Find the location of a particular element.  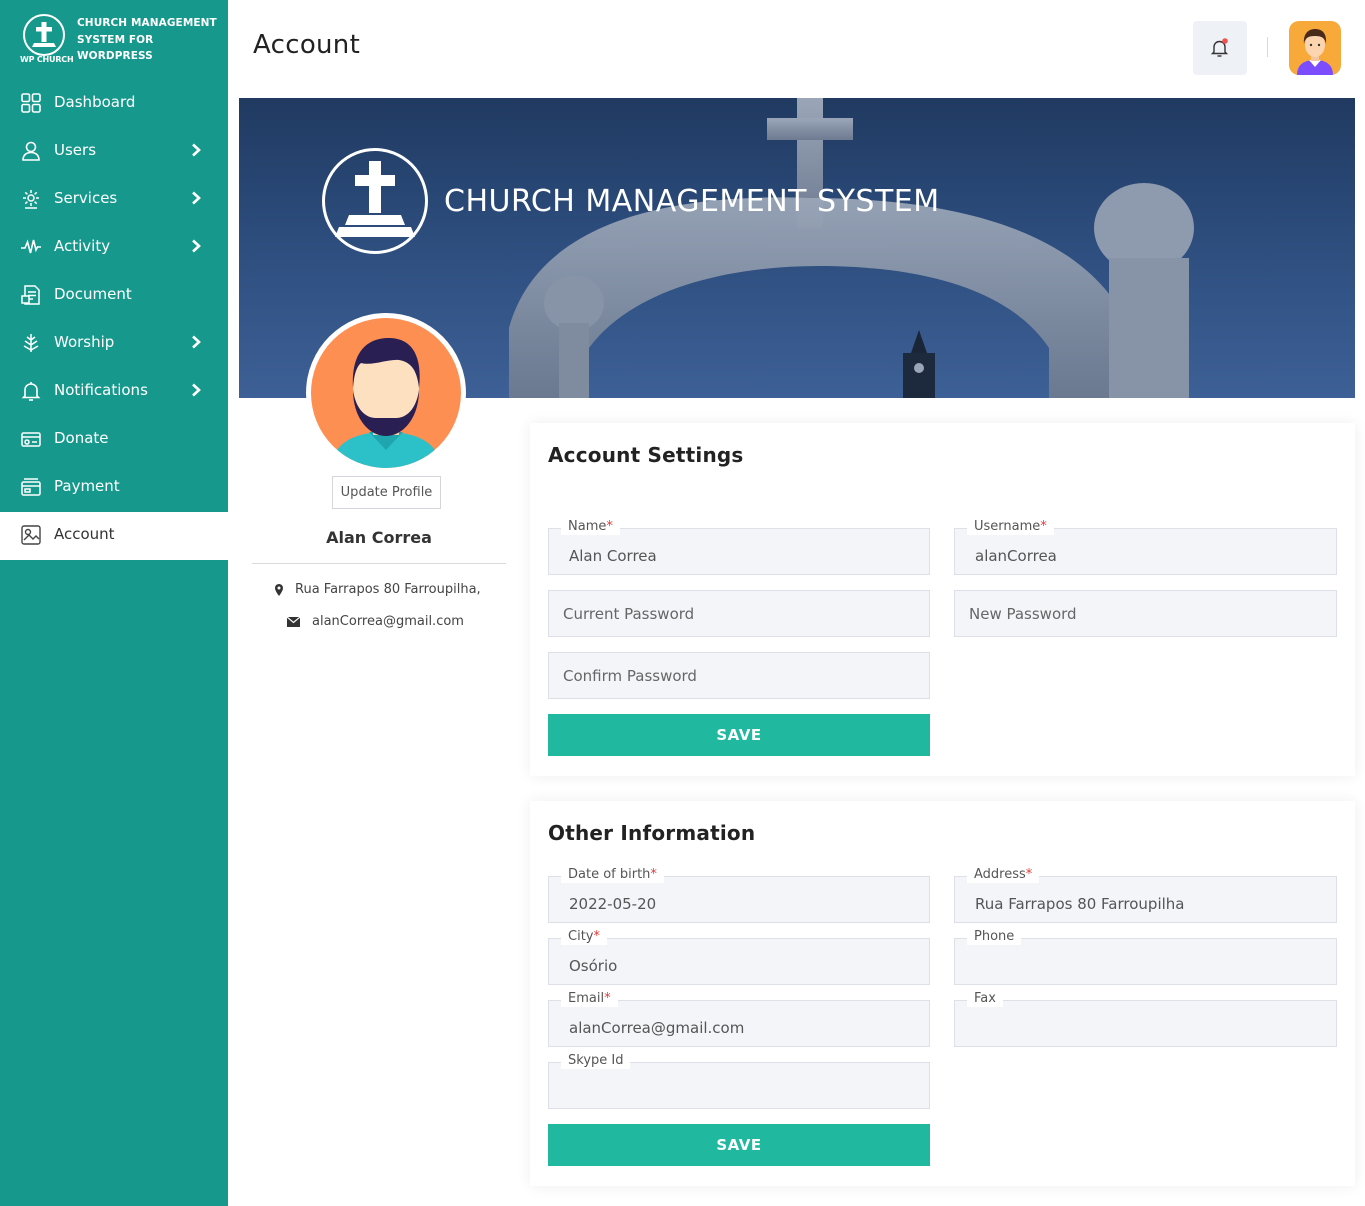

new-password-input is located at coordinates (1145, 613).